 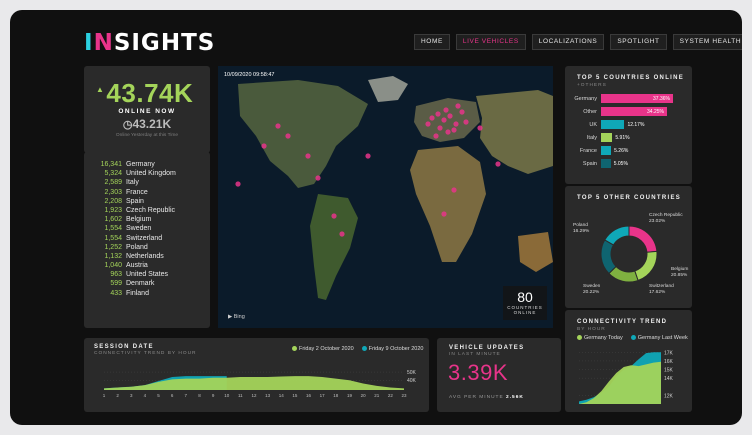 What do you see at coordinates (103, 43) in the screenshot?
I see `logo-letter-n: N` at bounding box center [103, 43].